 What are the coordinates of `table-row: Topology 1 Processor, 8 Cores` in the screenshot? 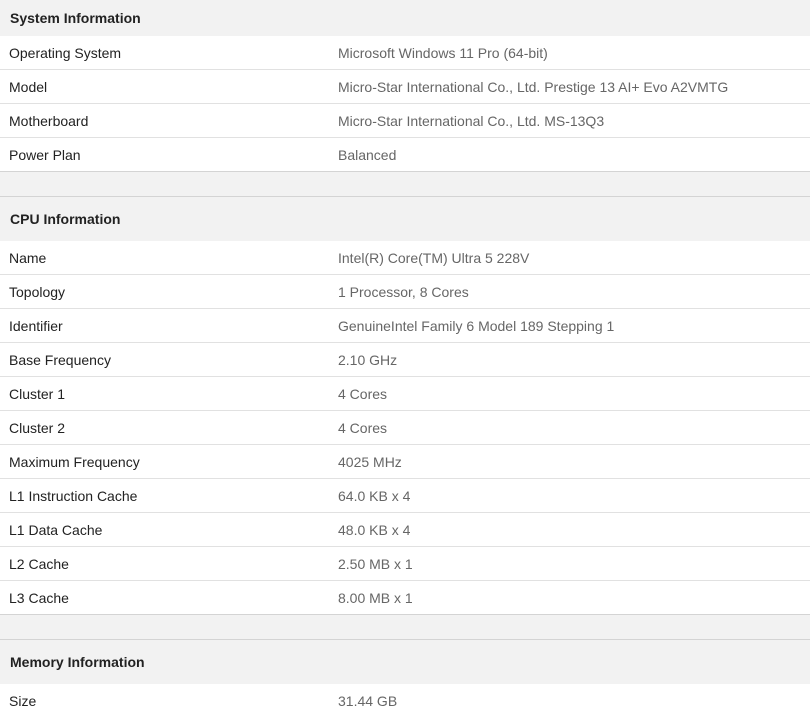 It's located at (405, 292).